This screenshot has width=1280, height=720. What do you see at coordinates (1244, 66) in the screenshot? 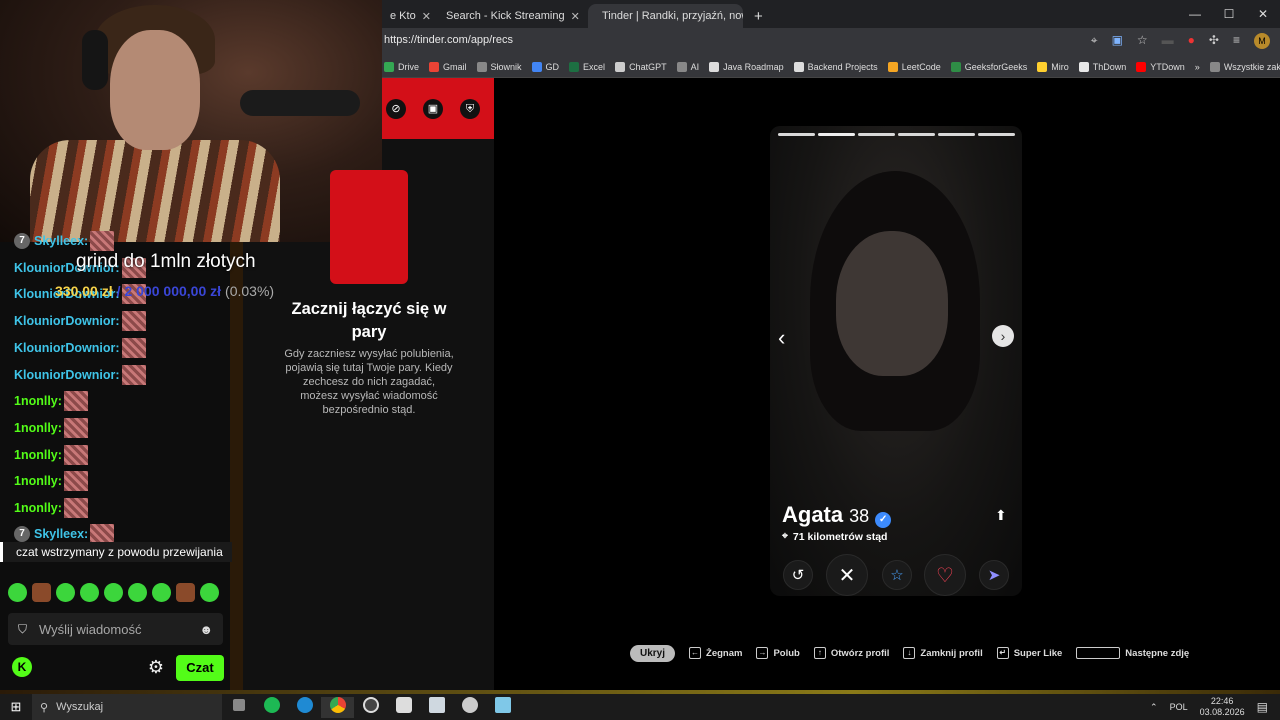
I see `bookmark-item: Wszystkie zakła` at bounding box center [1244, 66].